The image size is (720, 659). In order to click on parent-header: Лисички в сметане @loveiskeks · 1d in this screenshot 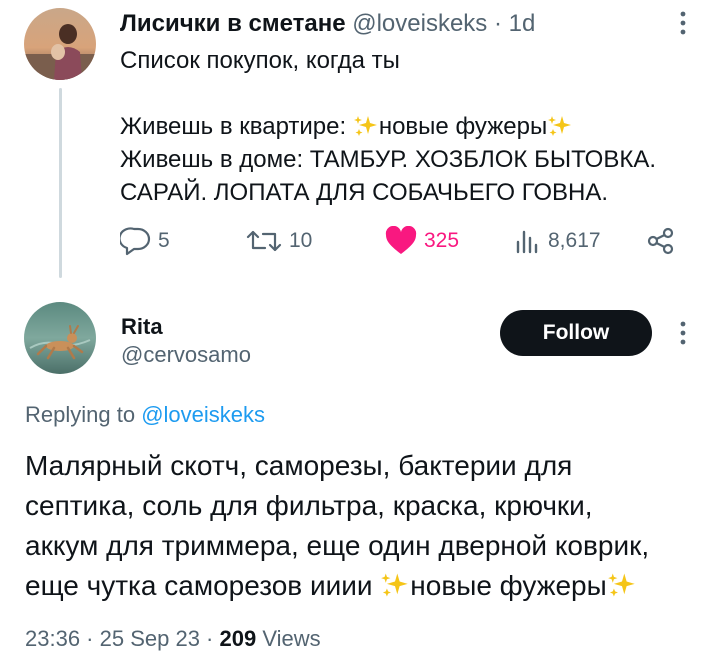, I will do `click(327, 24)`.